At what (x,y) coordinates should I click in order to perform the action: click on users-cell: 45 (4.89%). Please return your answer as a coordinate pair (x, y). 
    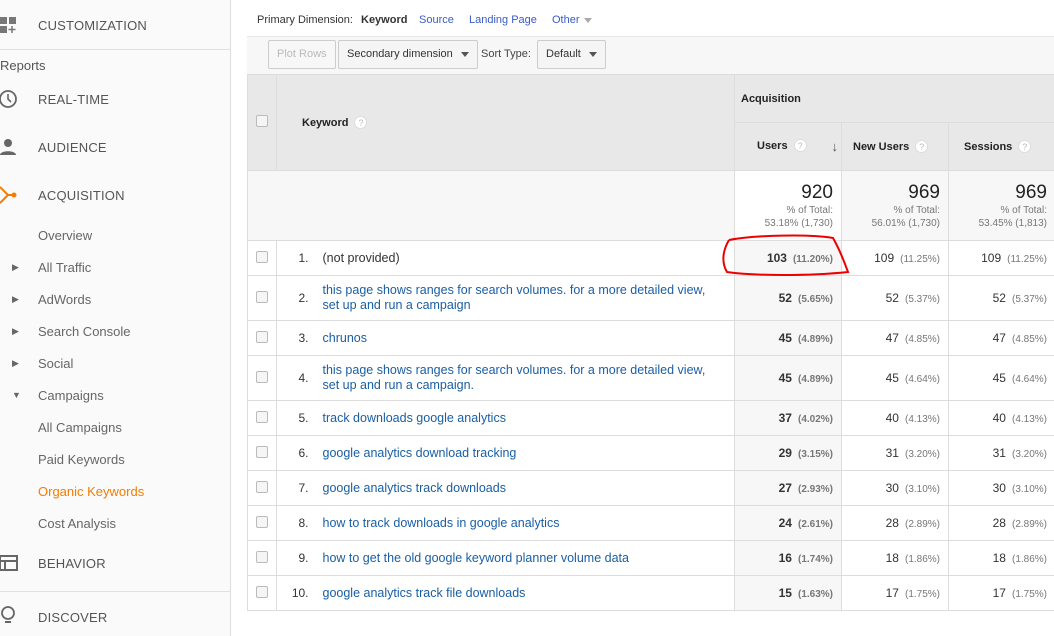
    Looking at the image, I should click on (788, 338).